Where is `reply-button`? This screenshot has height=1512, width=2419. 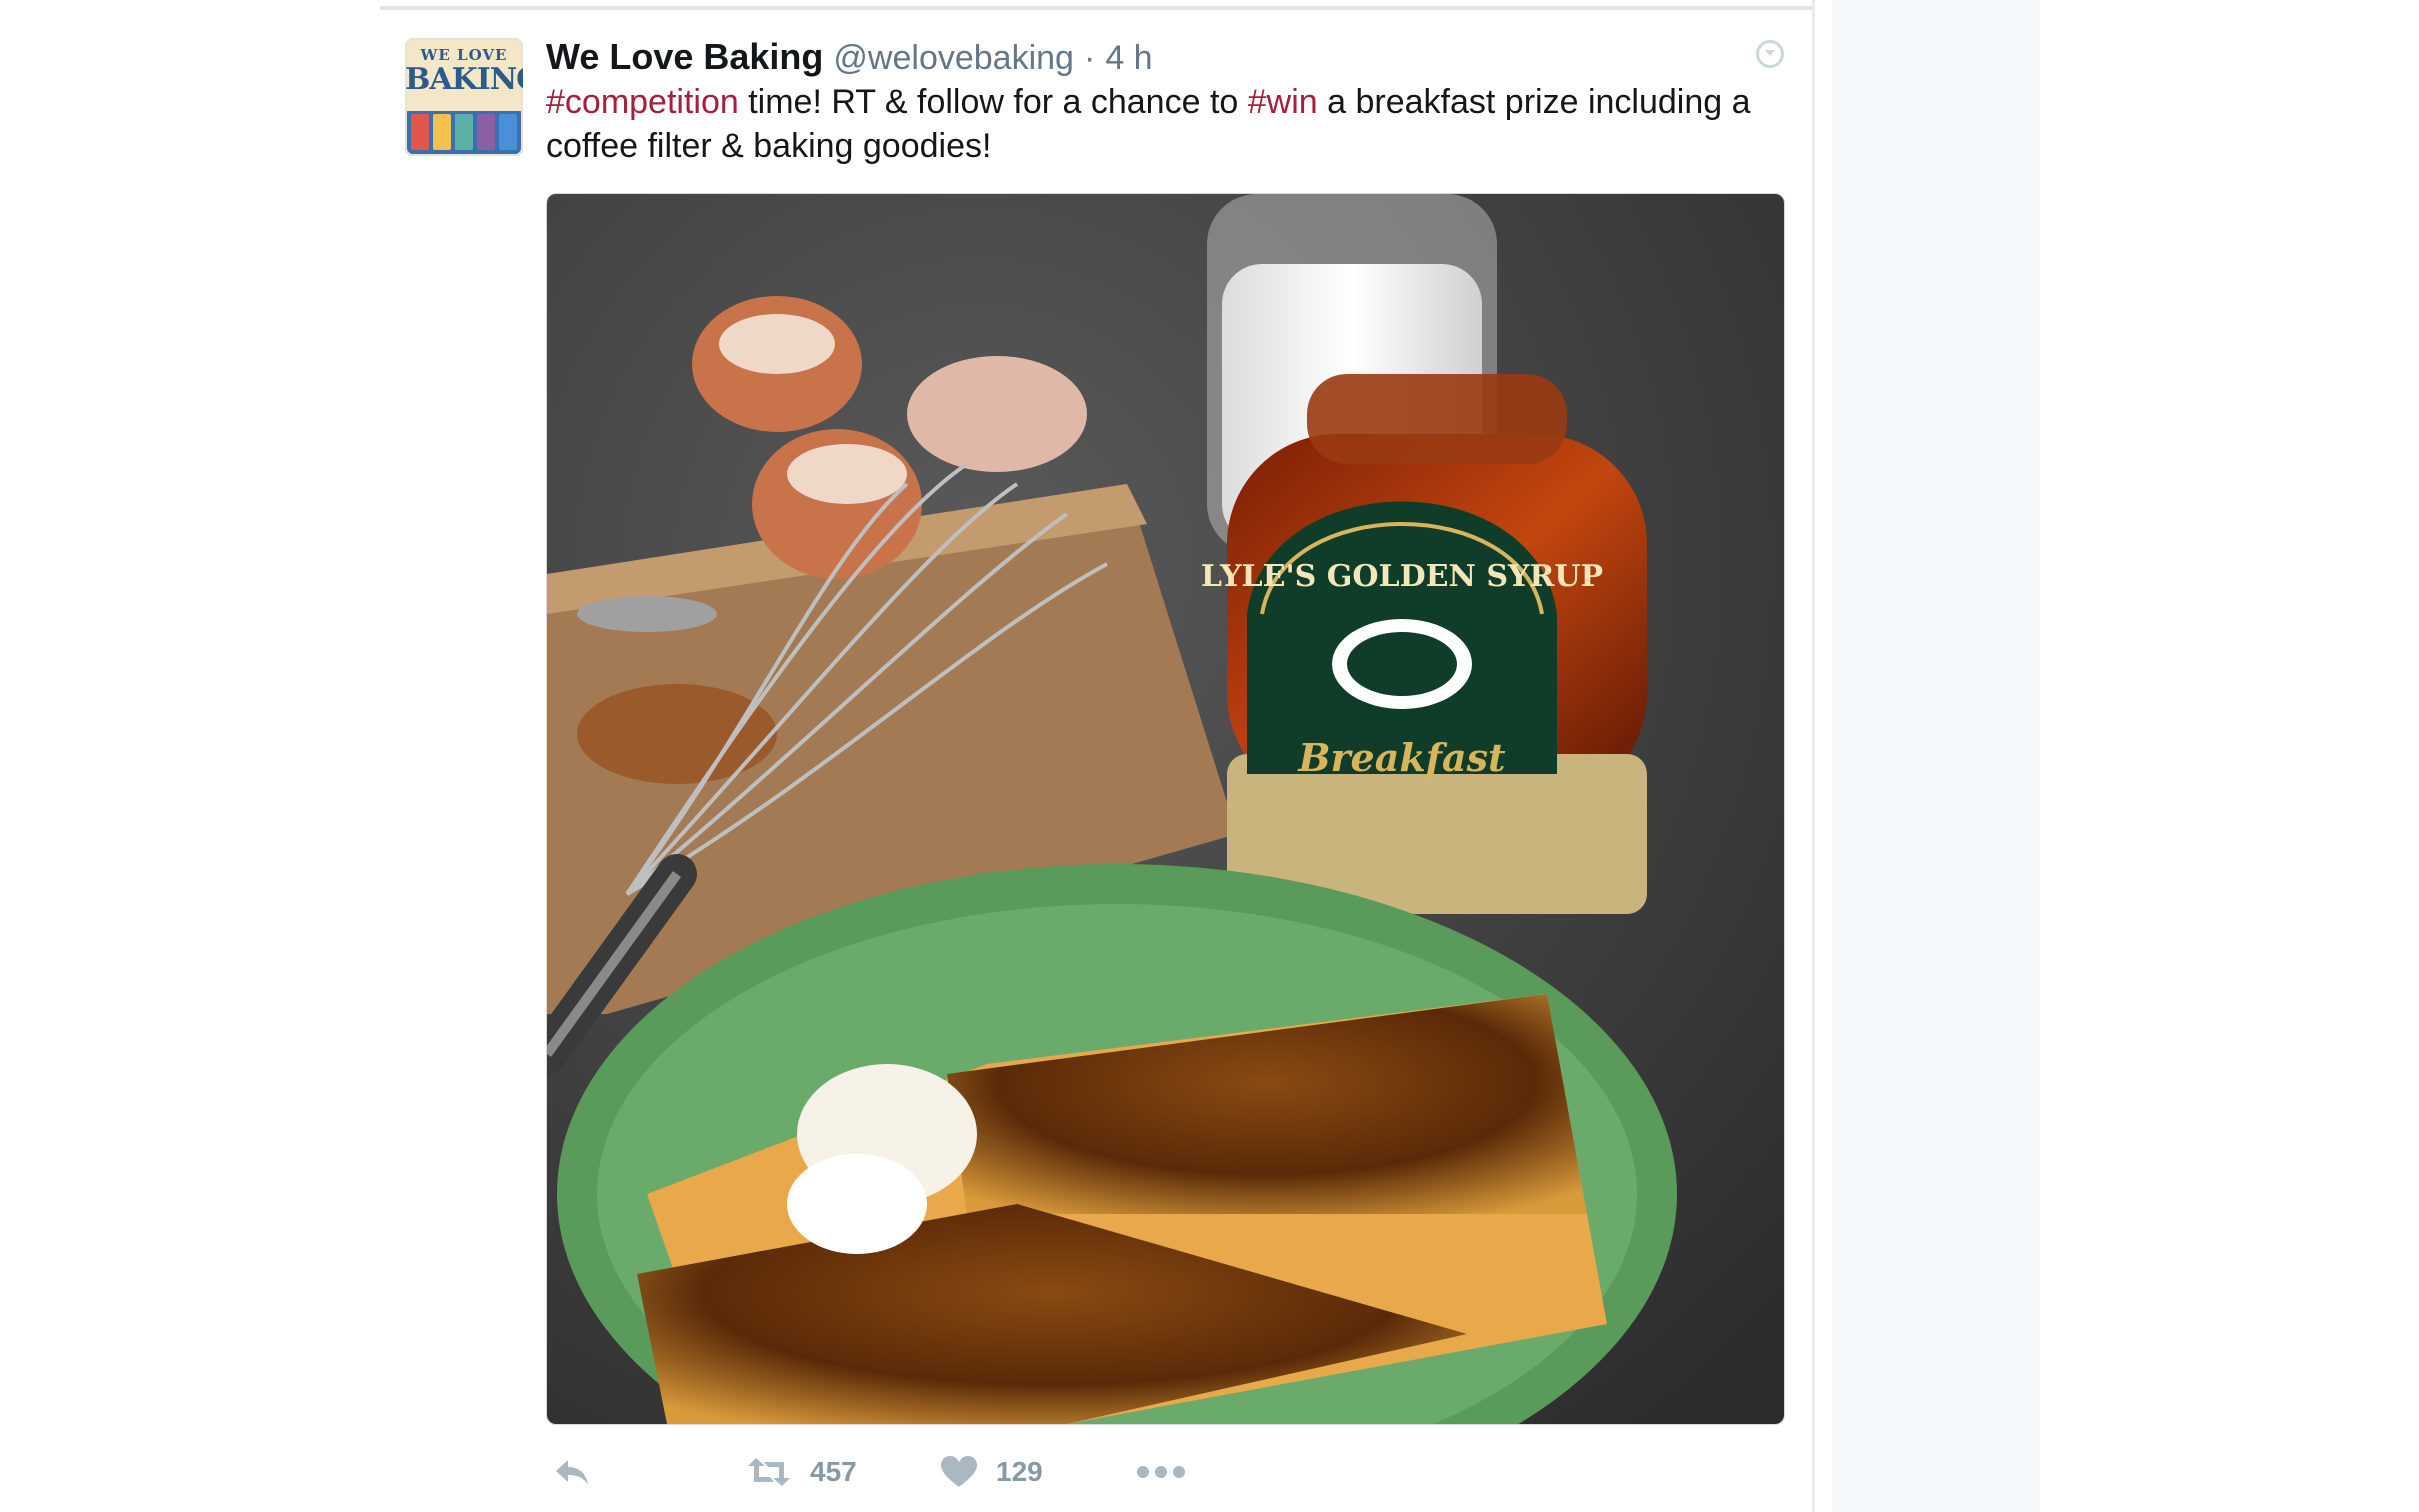
reply-button is located at coordinates (572, 1472).